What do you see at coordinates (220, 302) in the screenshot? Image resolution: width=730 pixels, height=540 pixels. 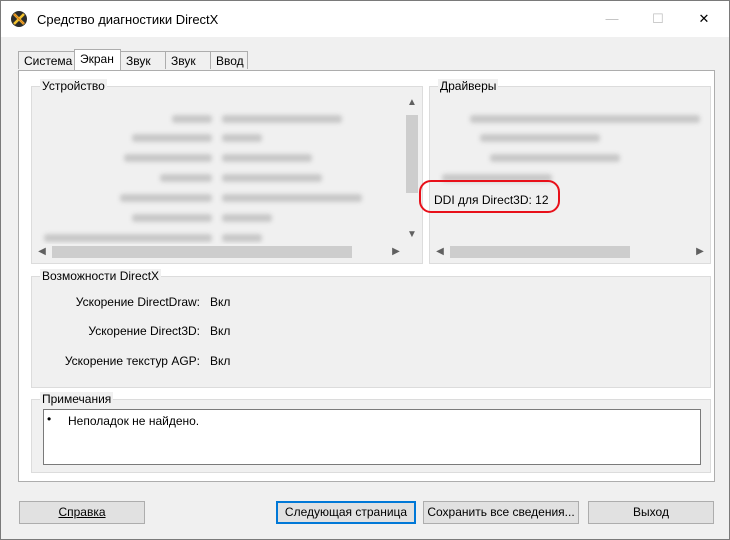 I see `directdraw-value: Вкл` at bounding box center [220, 302].